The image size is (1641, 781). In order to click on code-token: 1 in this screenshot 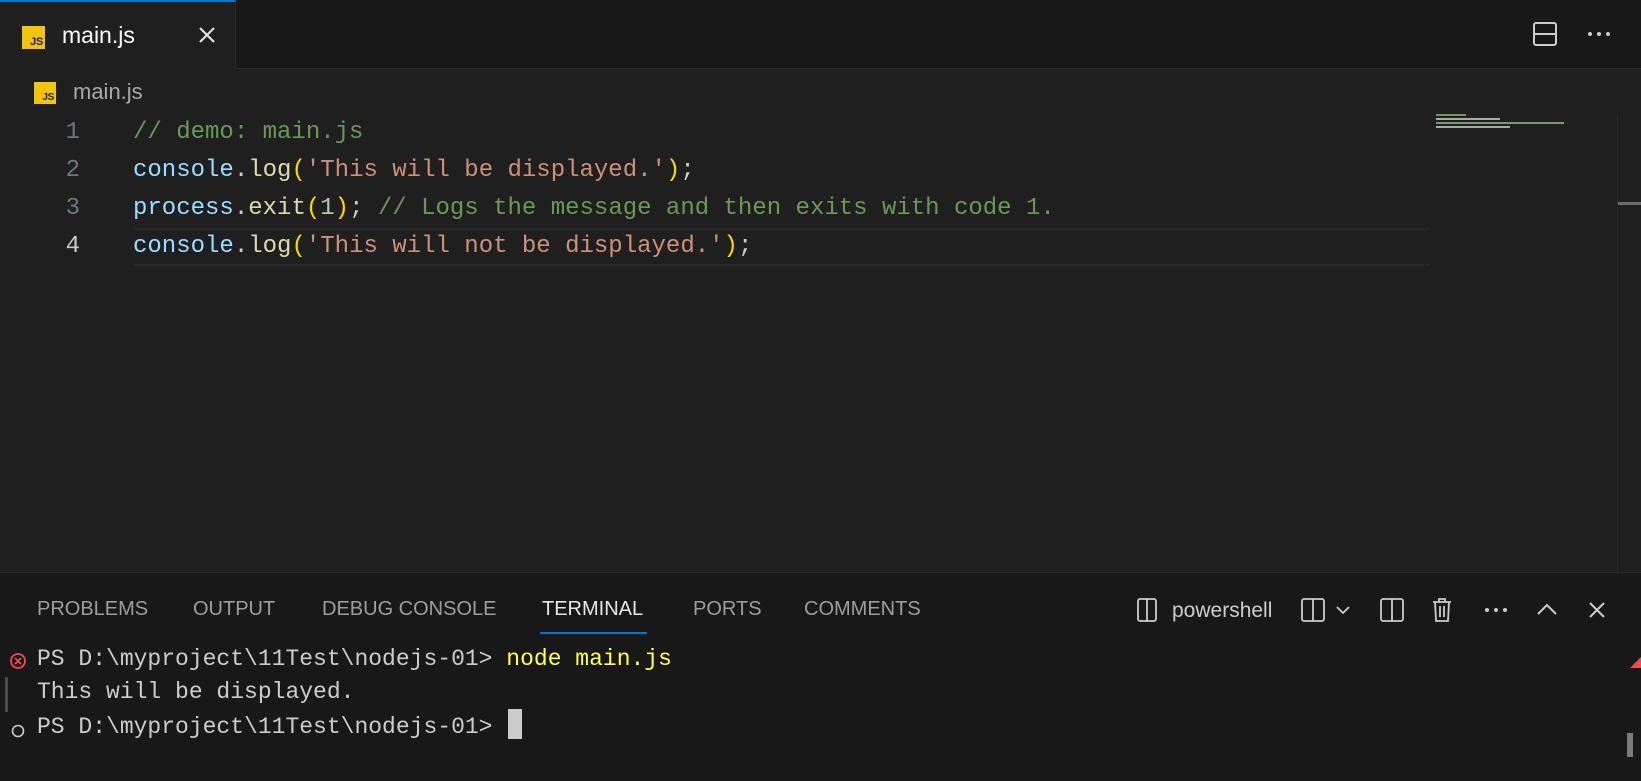, I will do `click(327, 208)`.